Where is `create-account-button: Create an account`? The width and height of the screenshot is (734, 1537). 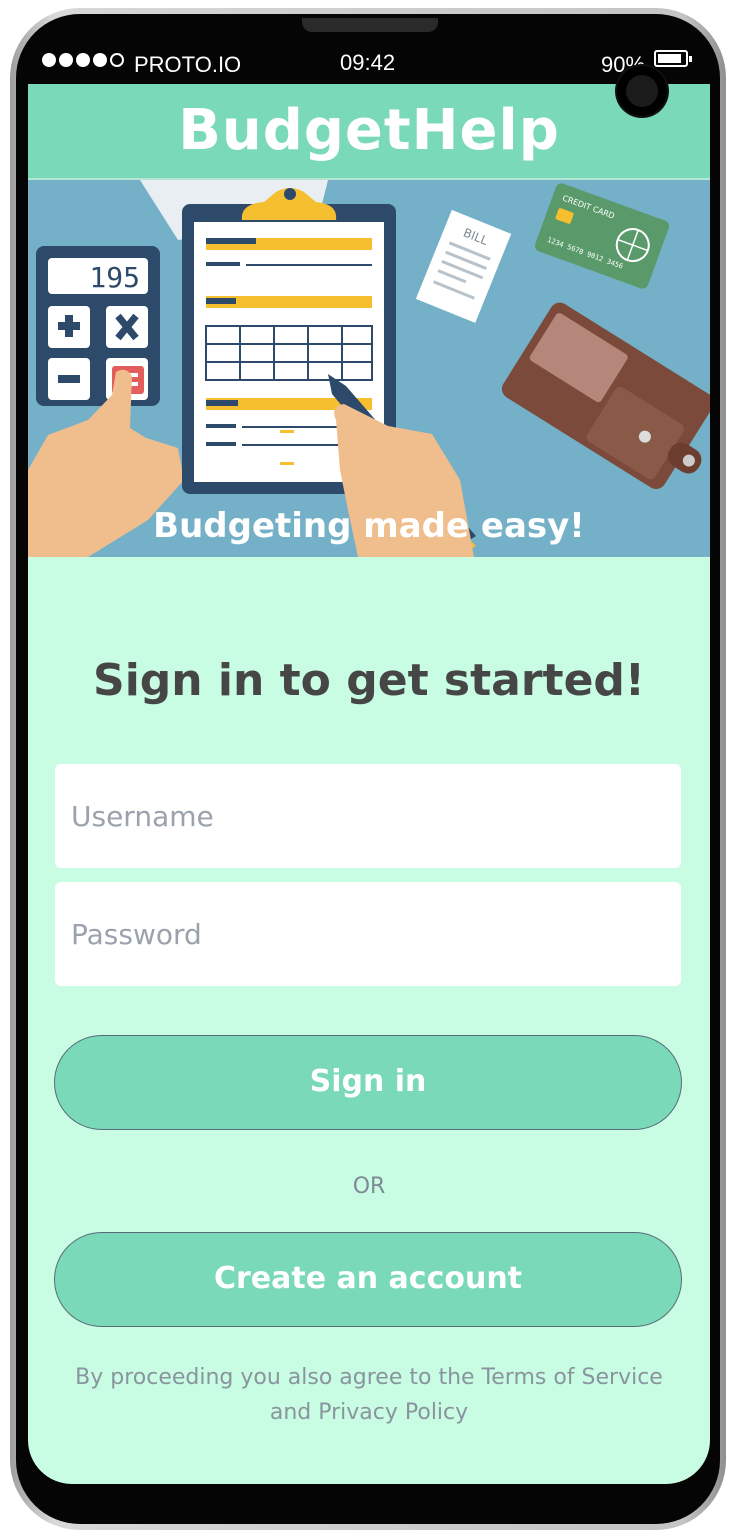
create-account-button: Create an account is located at coordinates (368, 1279).